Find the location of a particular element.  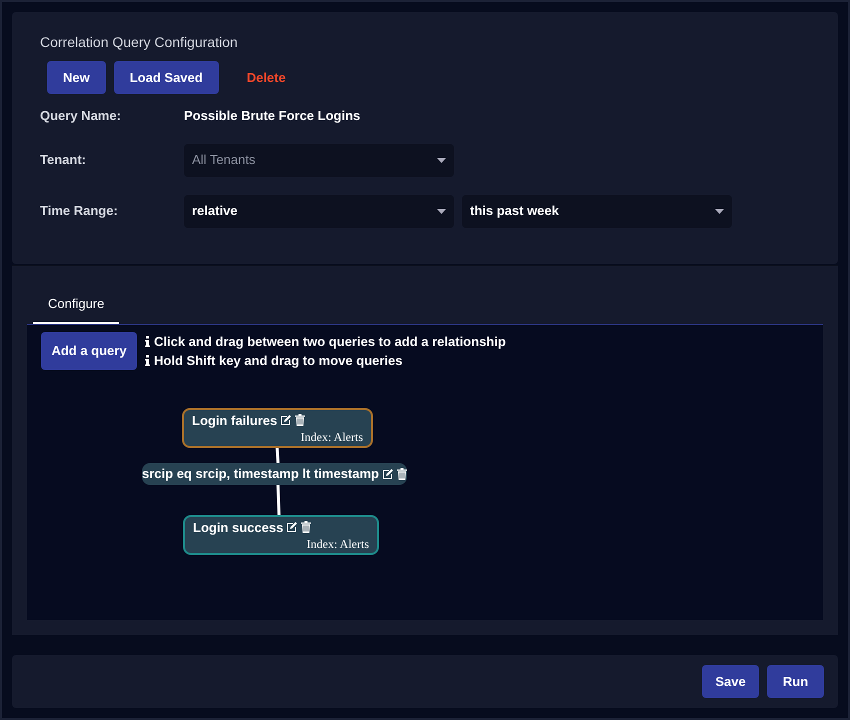

query-node: Login success Index: Alerts is located at coordinates (281, 534).